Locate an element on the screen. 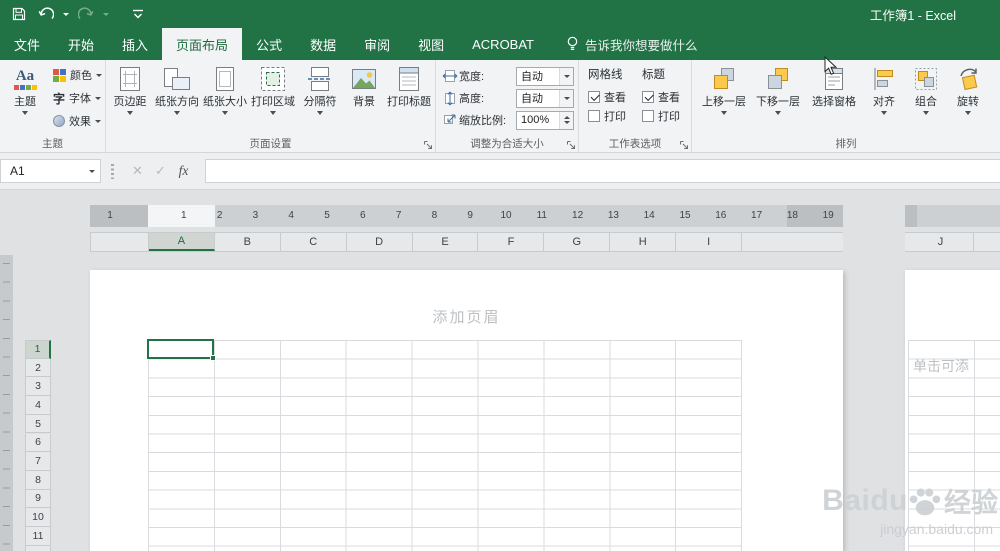 The image size is (1000, 551). theme-effects-icon is located at coordinates (59, 121).